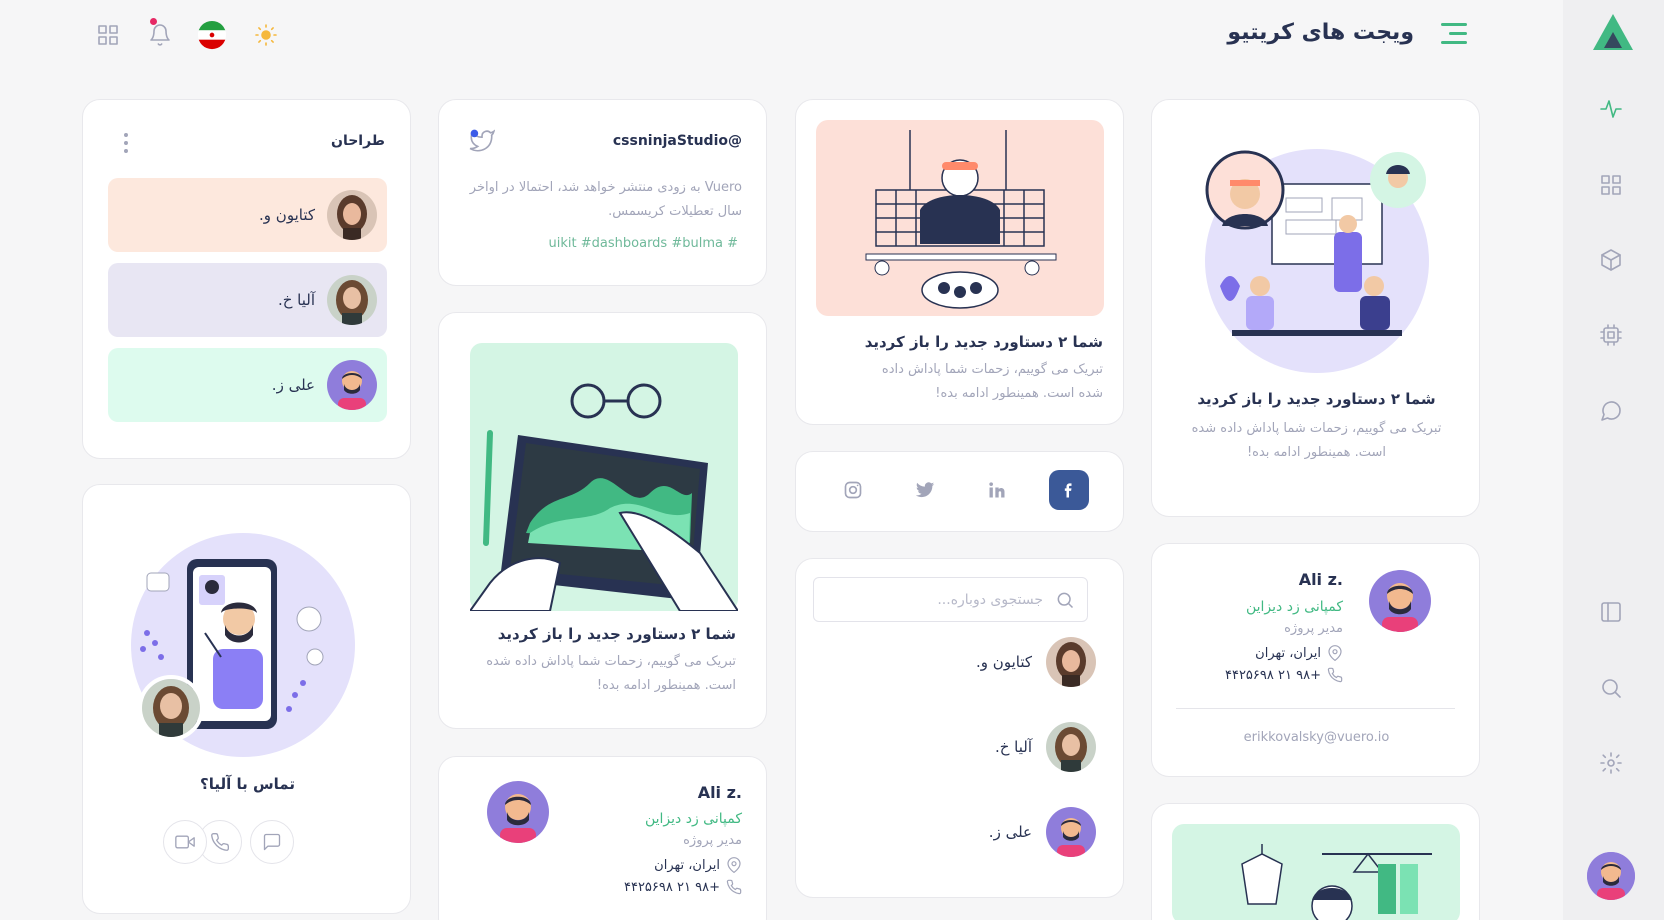 The image size is (1664, 920). I want to click on achievement-text-line2: شده است. همینطور ادامه بده!, so click(1019, 393).